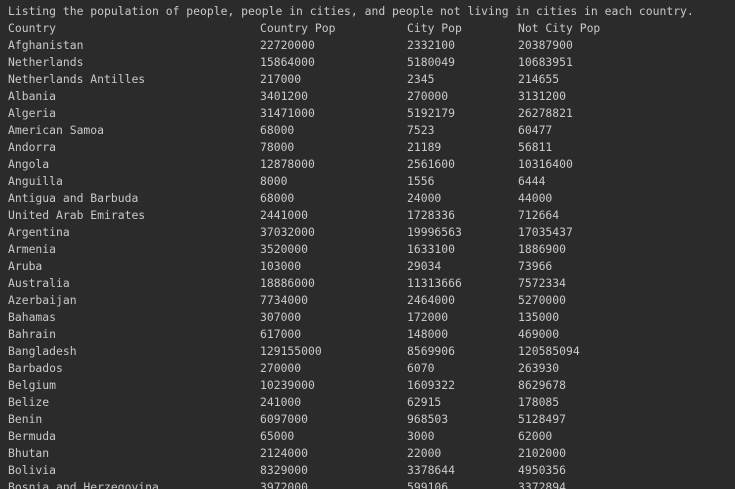 The width and height of the screenshot is (735, 489). Describe the element at coordinates (287, 164) in the screenshot. I see `cell-country-pop: 12878000` at that location.